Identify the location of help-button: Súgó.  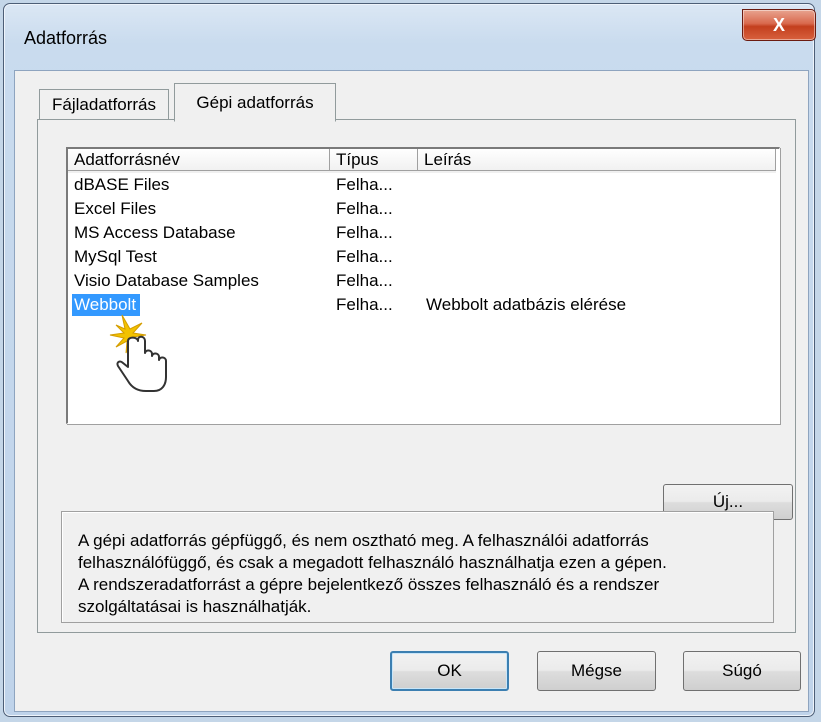
(742, 671).